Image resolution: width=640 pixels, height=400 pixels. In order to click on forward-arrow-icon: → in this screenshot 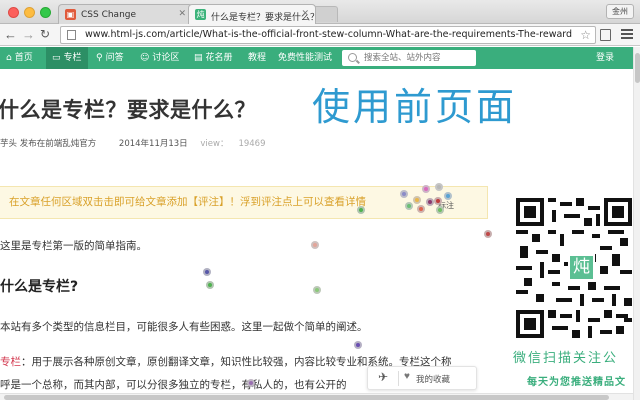, I will do `click(28, 34)`.